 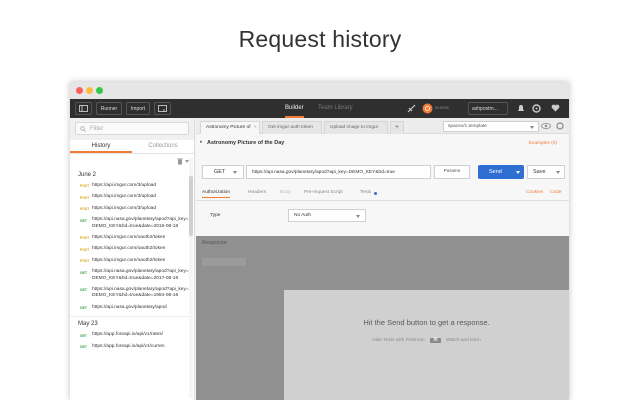 What do you see at coordinates (521, 108) in the screenshot?
I see `bell-icon` at bounding box center [521, 108].